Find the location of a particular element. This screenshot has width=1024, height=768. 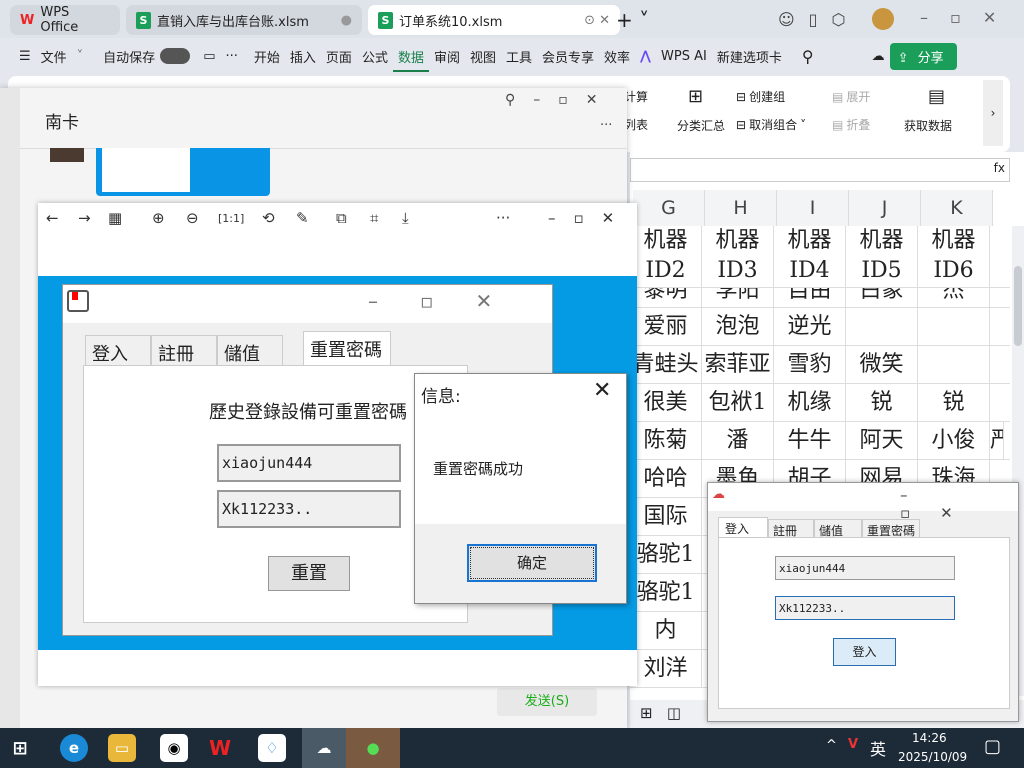

menu-page: 页面 is located at coordinates (339, 56).